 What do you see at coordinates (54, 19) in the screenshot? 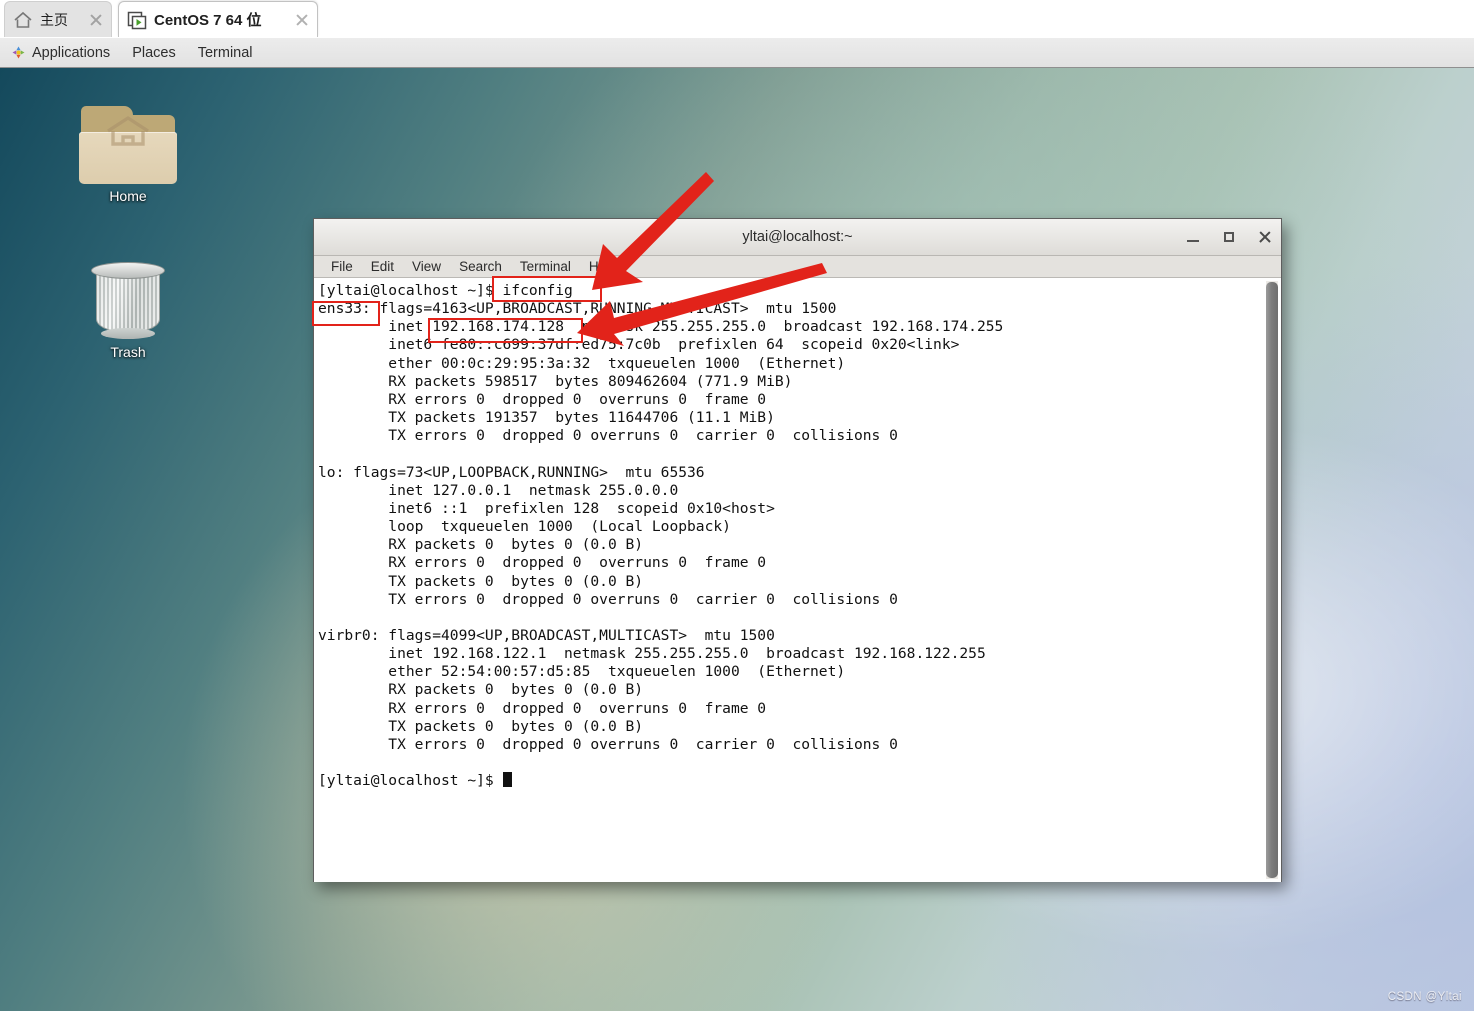
I see `tab-home-label: 主页` at bounding box center [54, 19].